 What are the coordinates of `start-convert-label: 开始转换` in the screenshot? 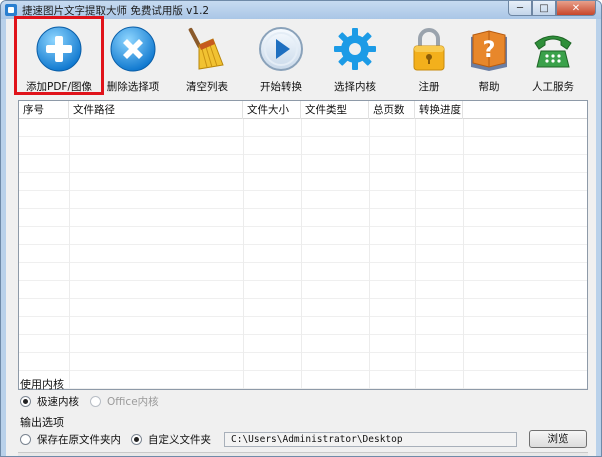 It's located at (281, 87).